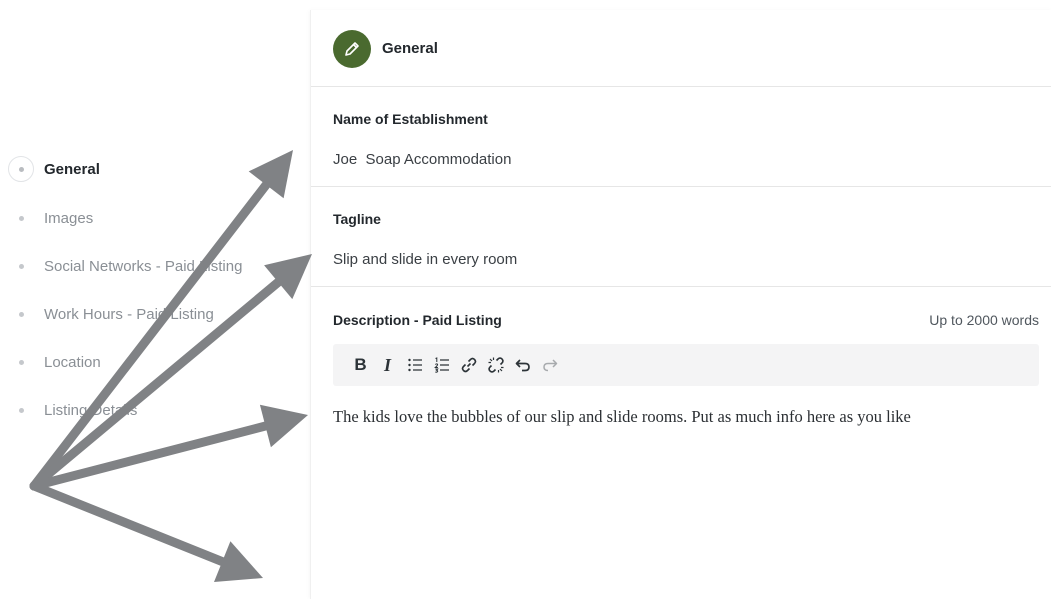 The width and height of the screenshot is (1051, 599). I want to click on tagline-input: Slip and slide in every room, so click(425, 259).